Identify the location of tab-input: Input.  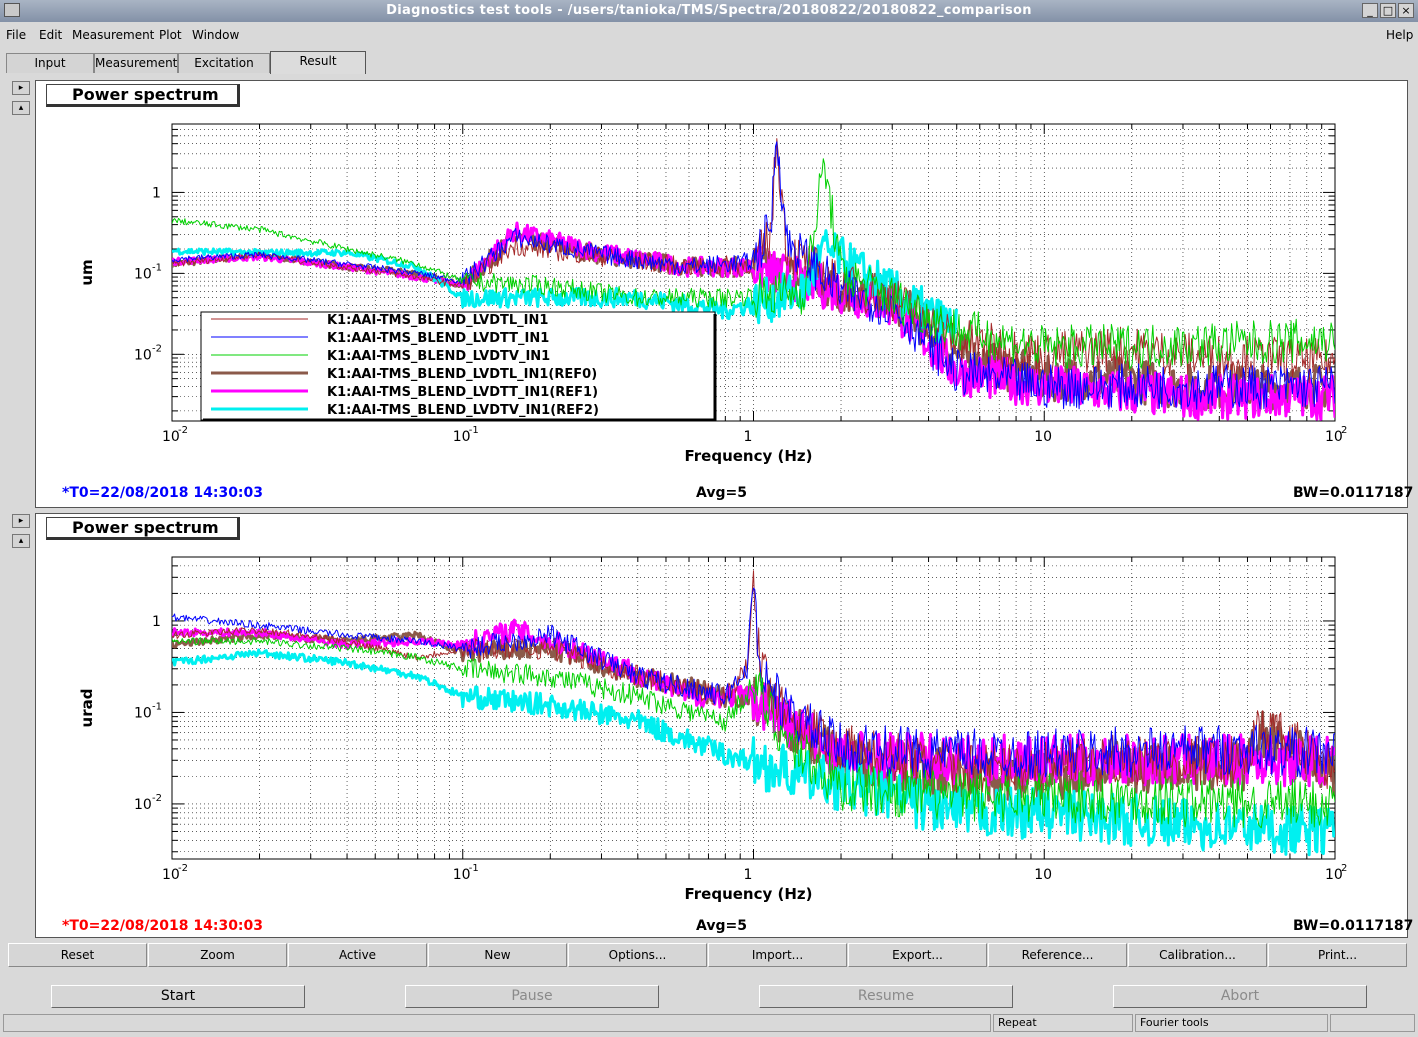
(50, 63).